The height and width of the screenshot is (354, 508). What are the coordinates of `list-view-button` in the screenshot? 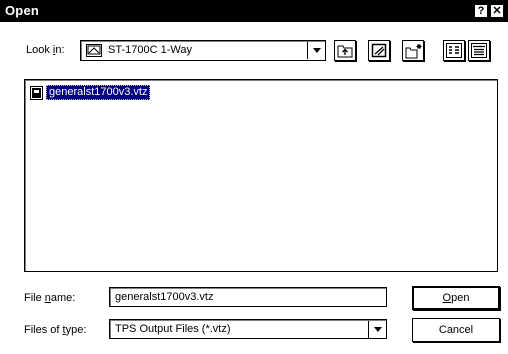 It's located at (454, 50).